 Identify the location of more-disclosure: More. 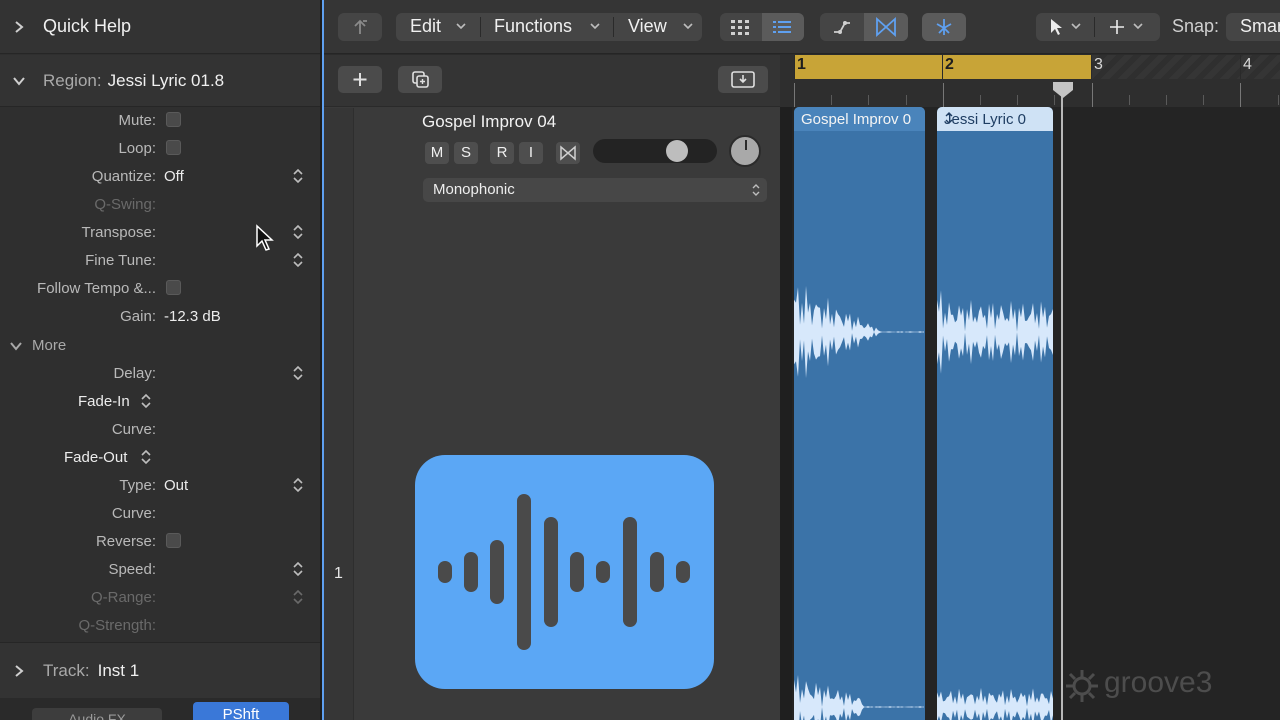
(160, 345).